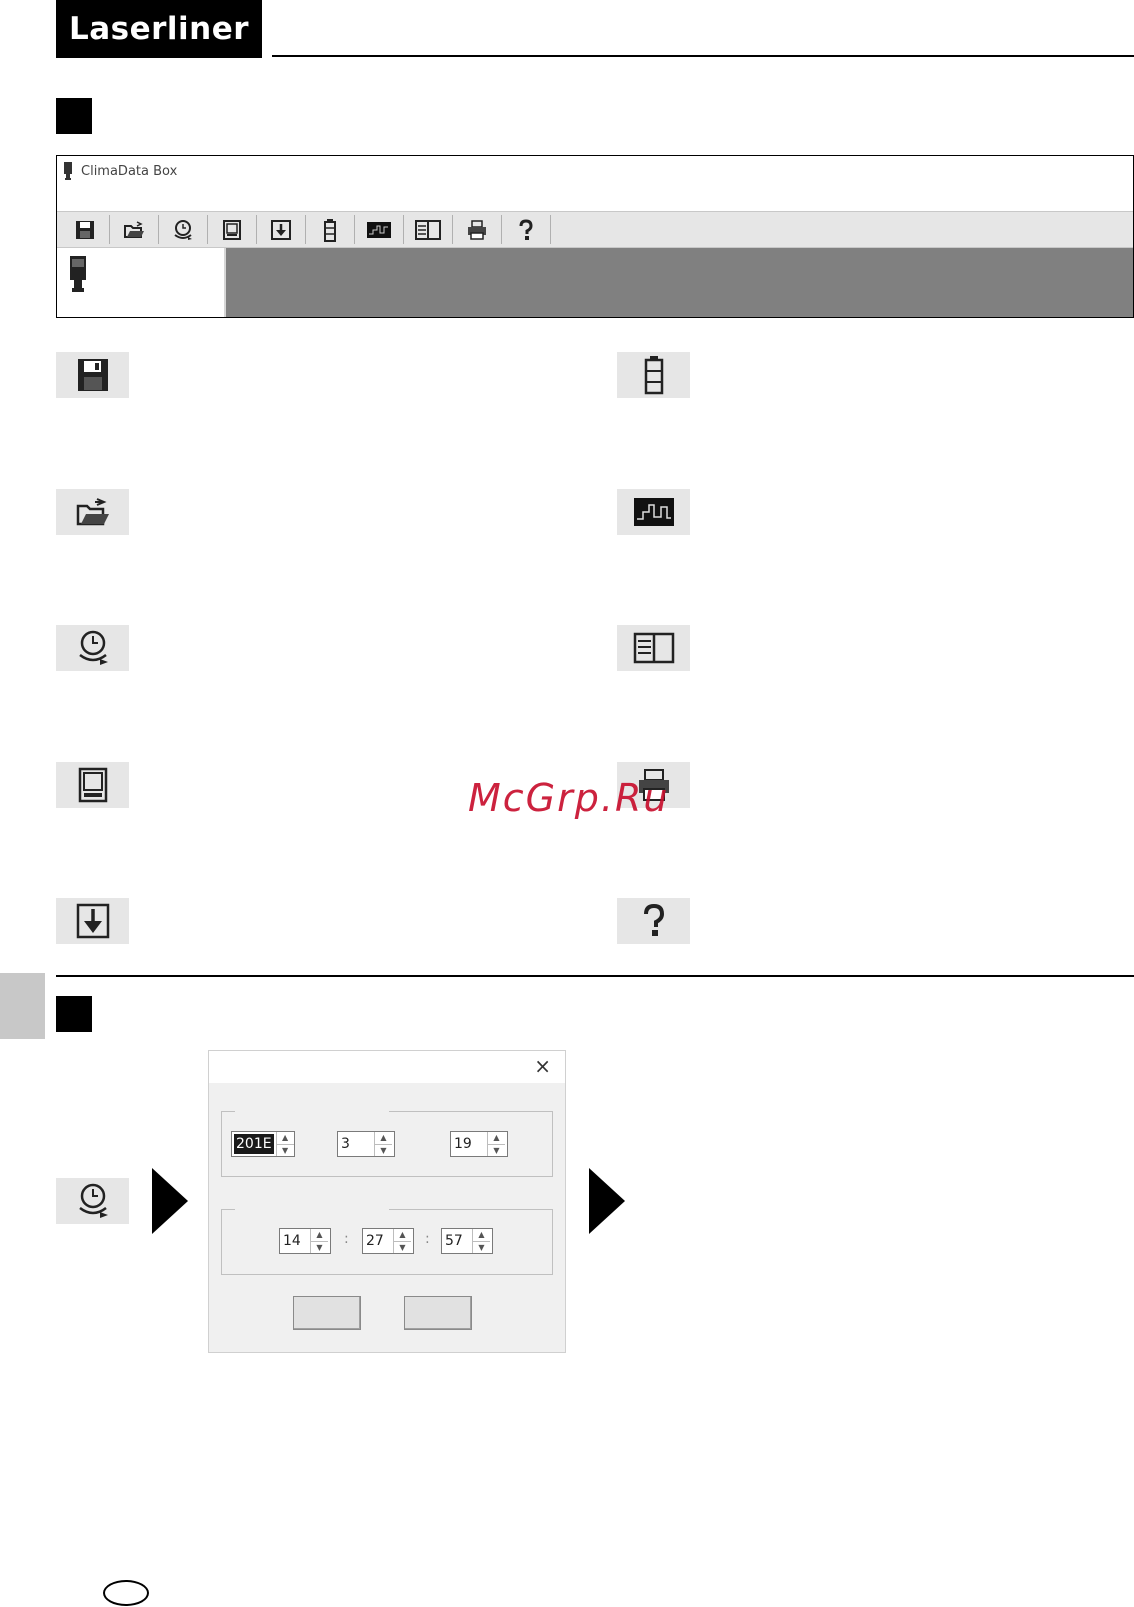 The image size is (1134, 1607). I want to click on printer-icon, so click(477, 229).